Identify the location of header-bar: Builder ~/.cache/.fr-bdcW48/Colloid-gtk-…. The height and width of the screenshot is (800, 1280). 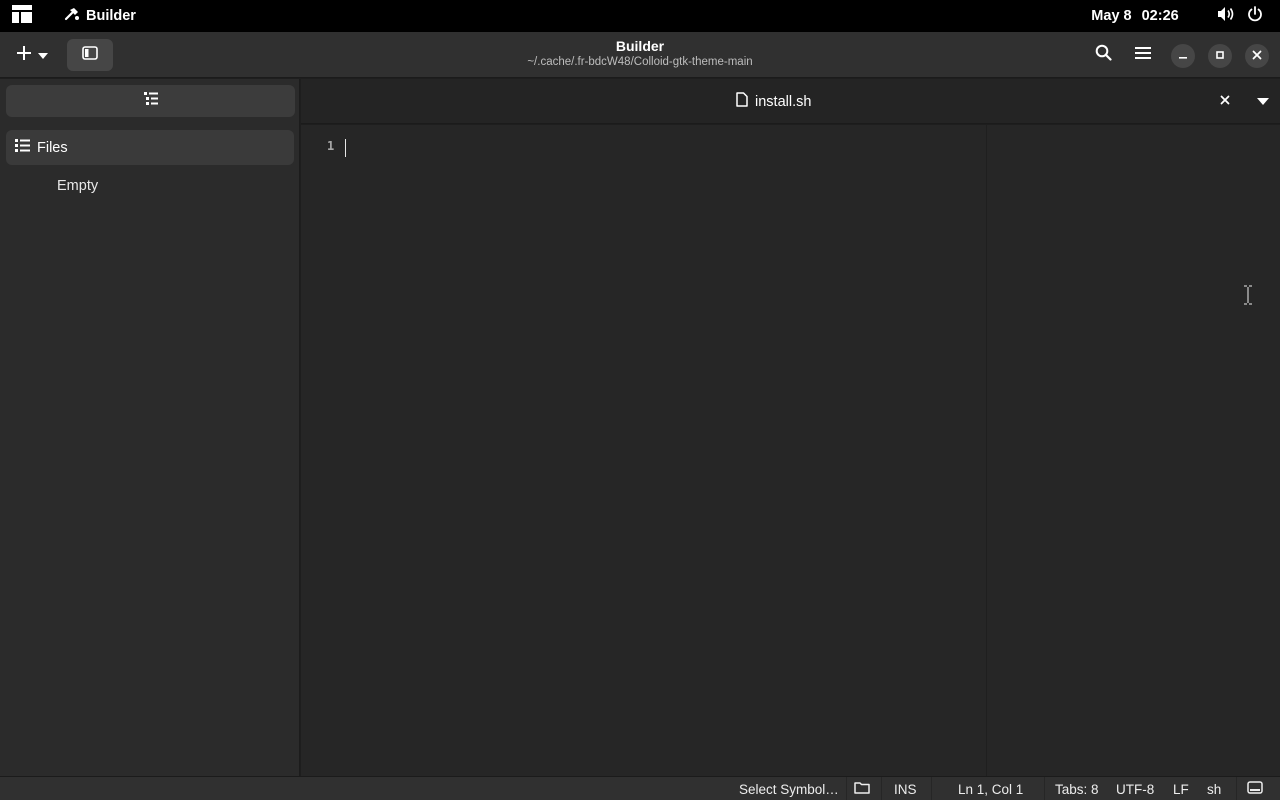
(640, 55).